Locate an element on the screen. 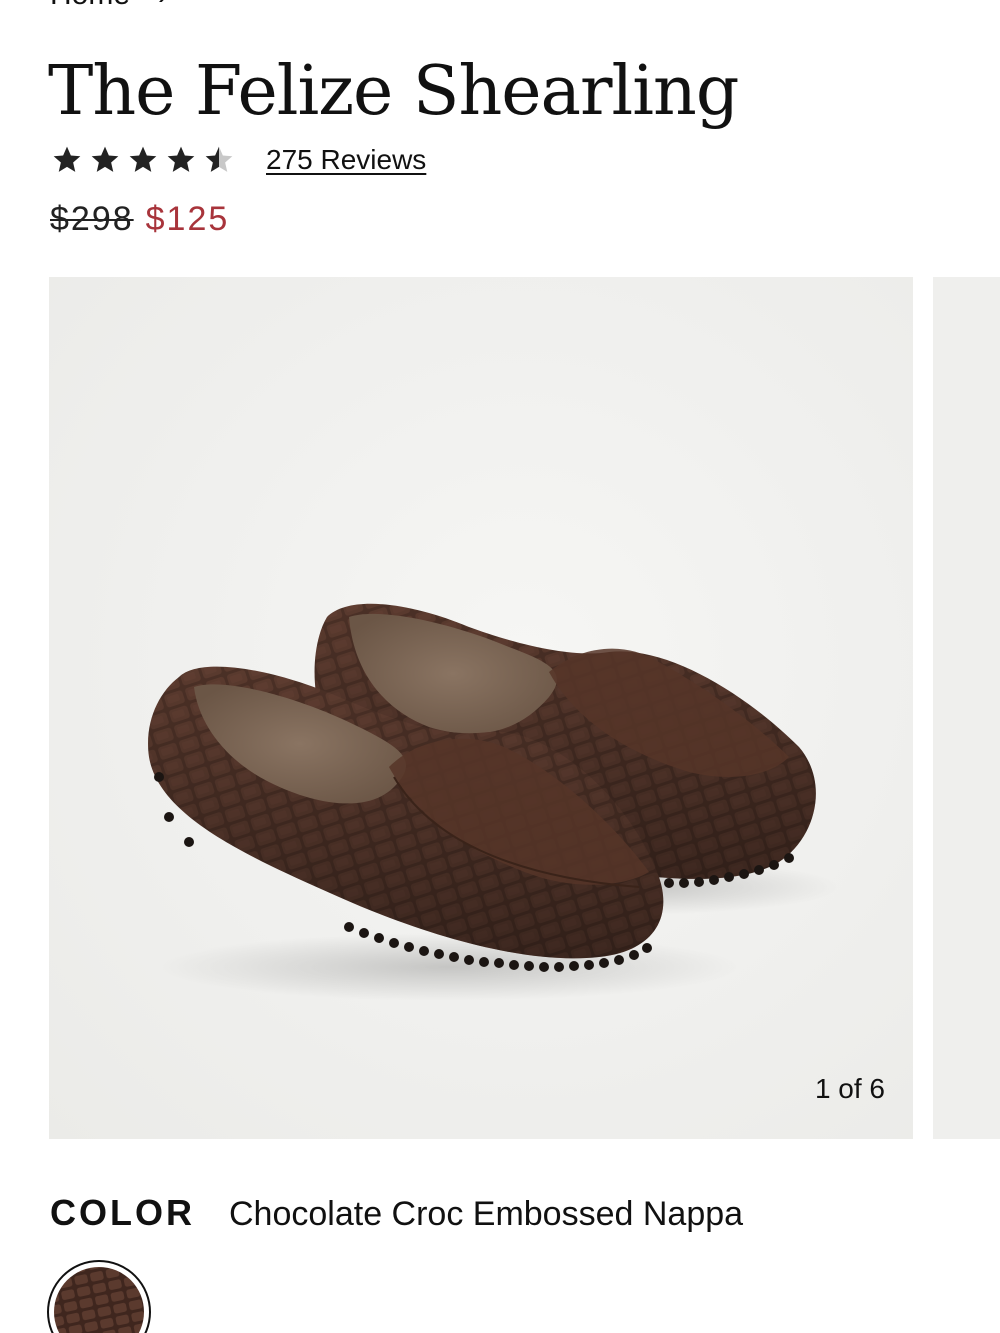  original-price: $298 is located at coordinates (92, 219).